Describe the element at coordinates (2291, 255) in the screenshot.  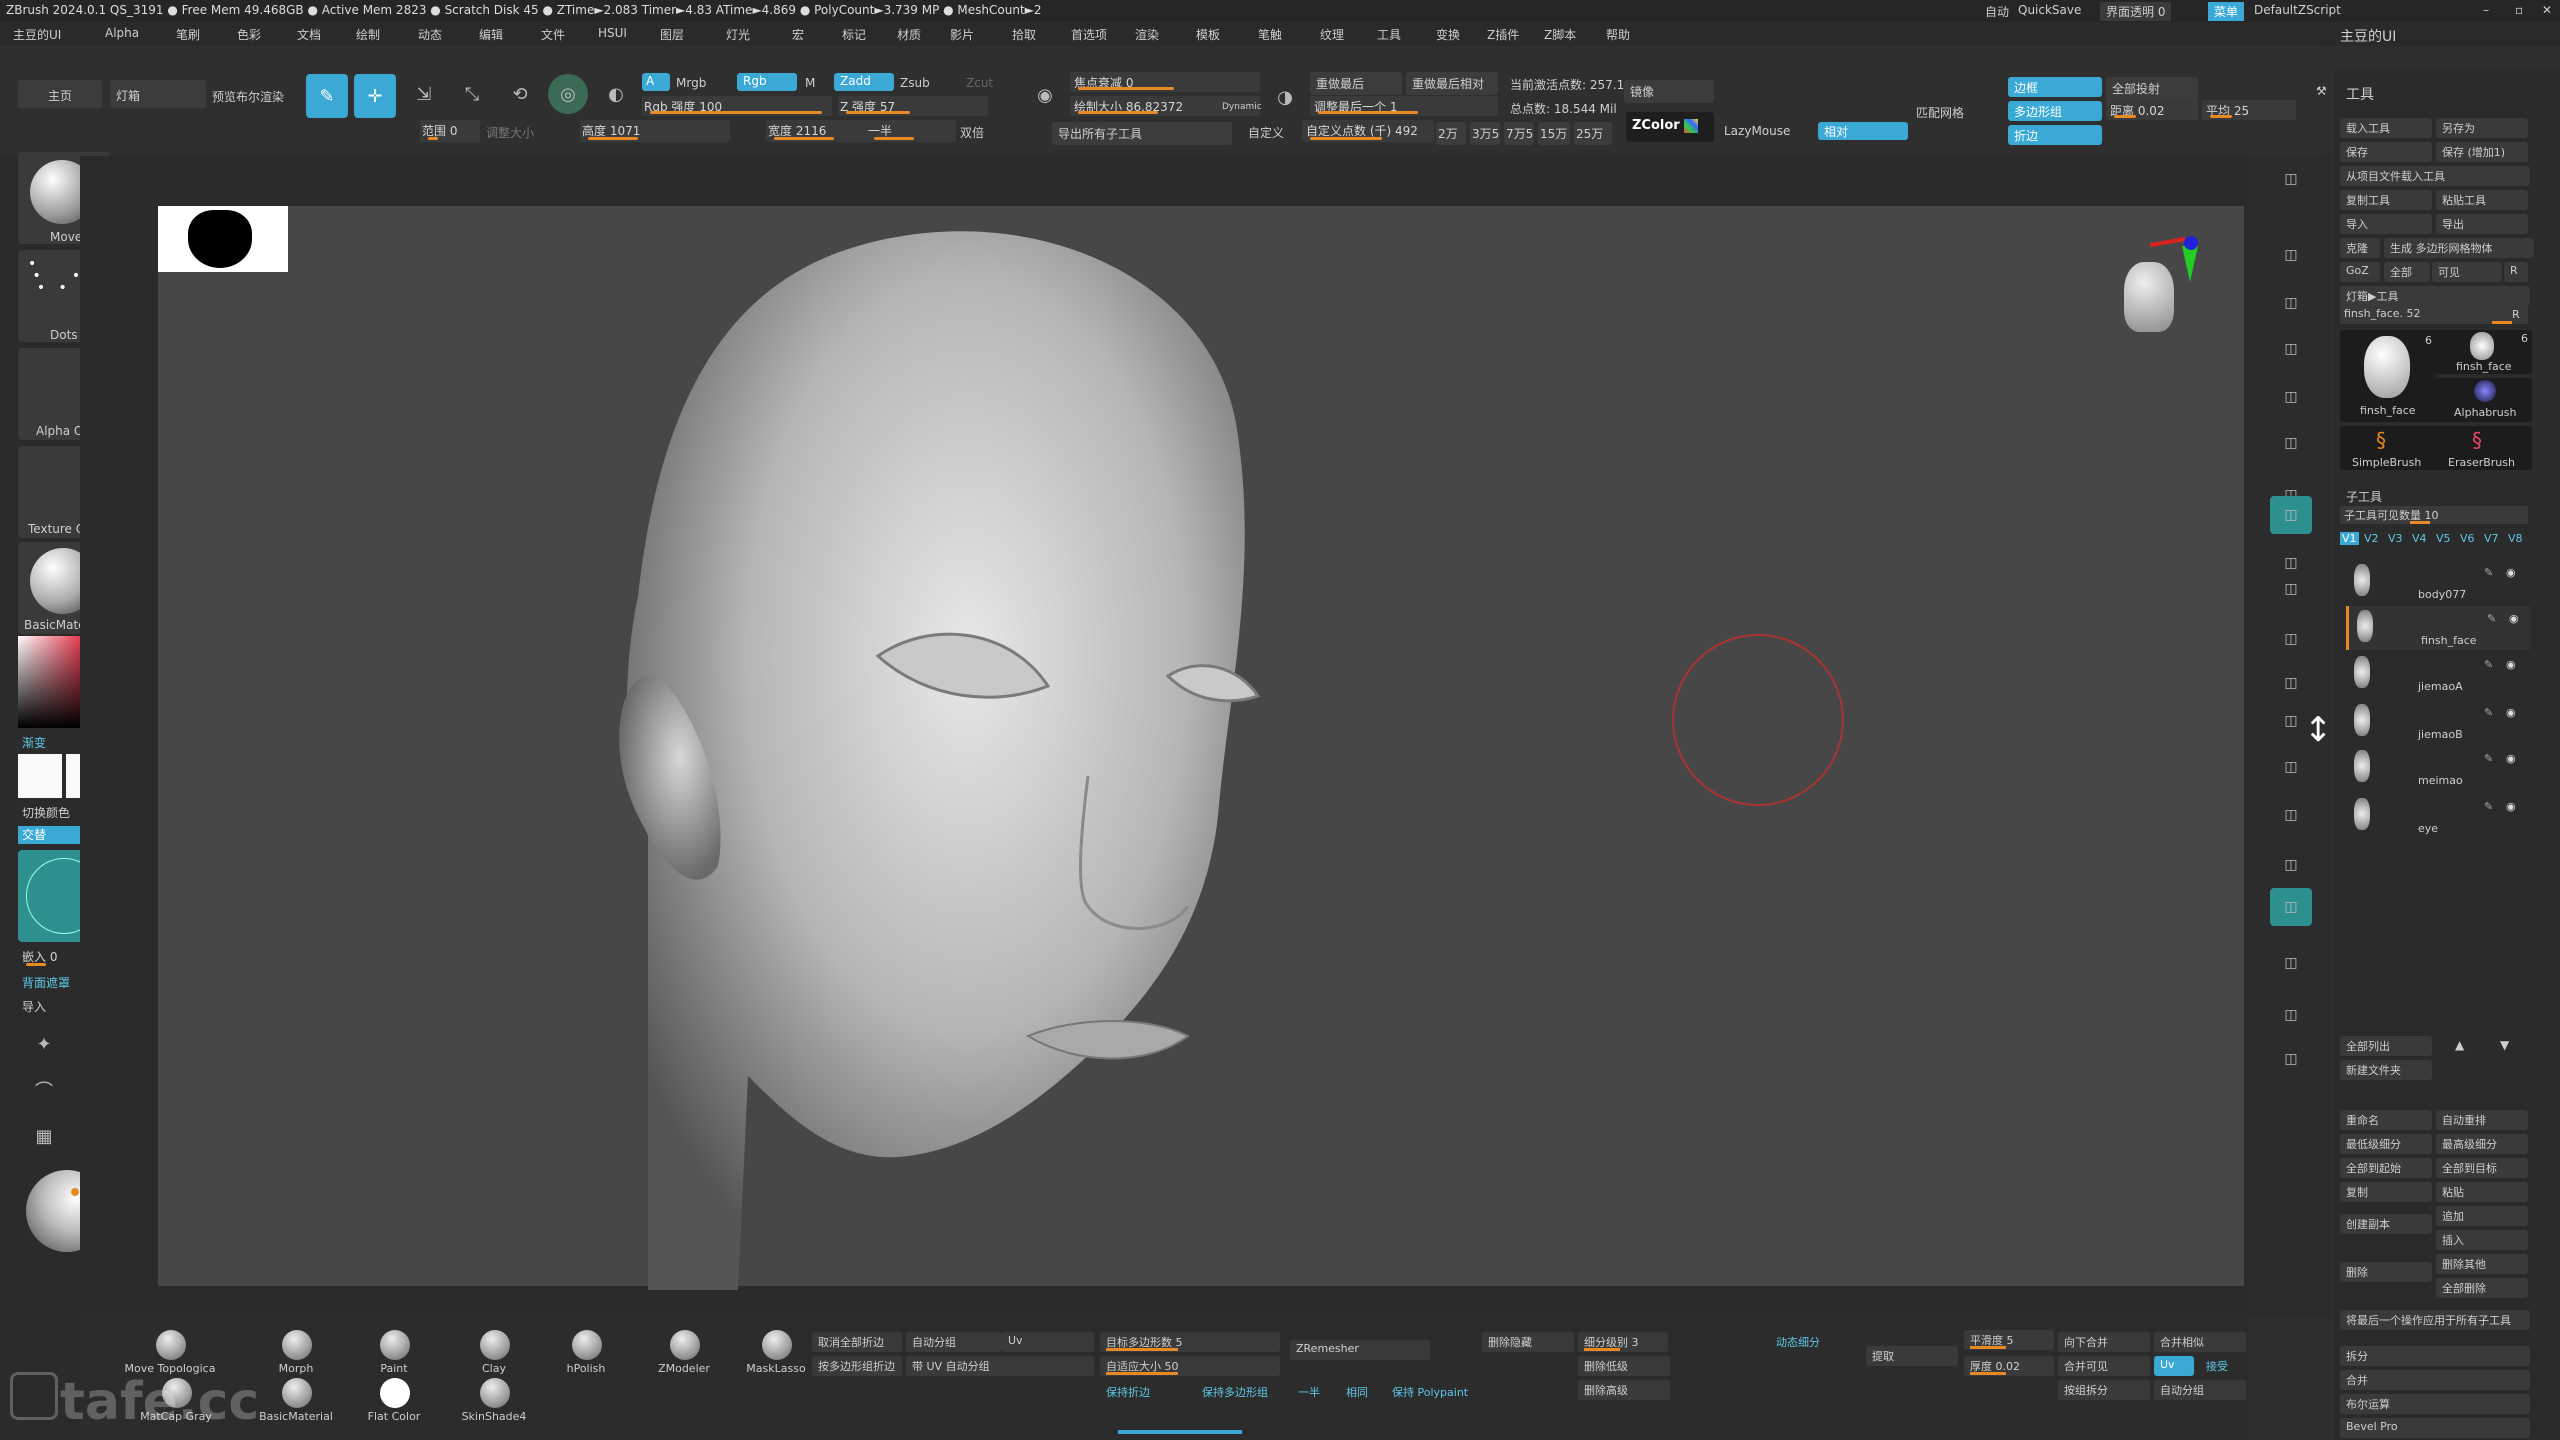
I see `sub-pixel-icon: ◫` at that location.